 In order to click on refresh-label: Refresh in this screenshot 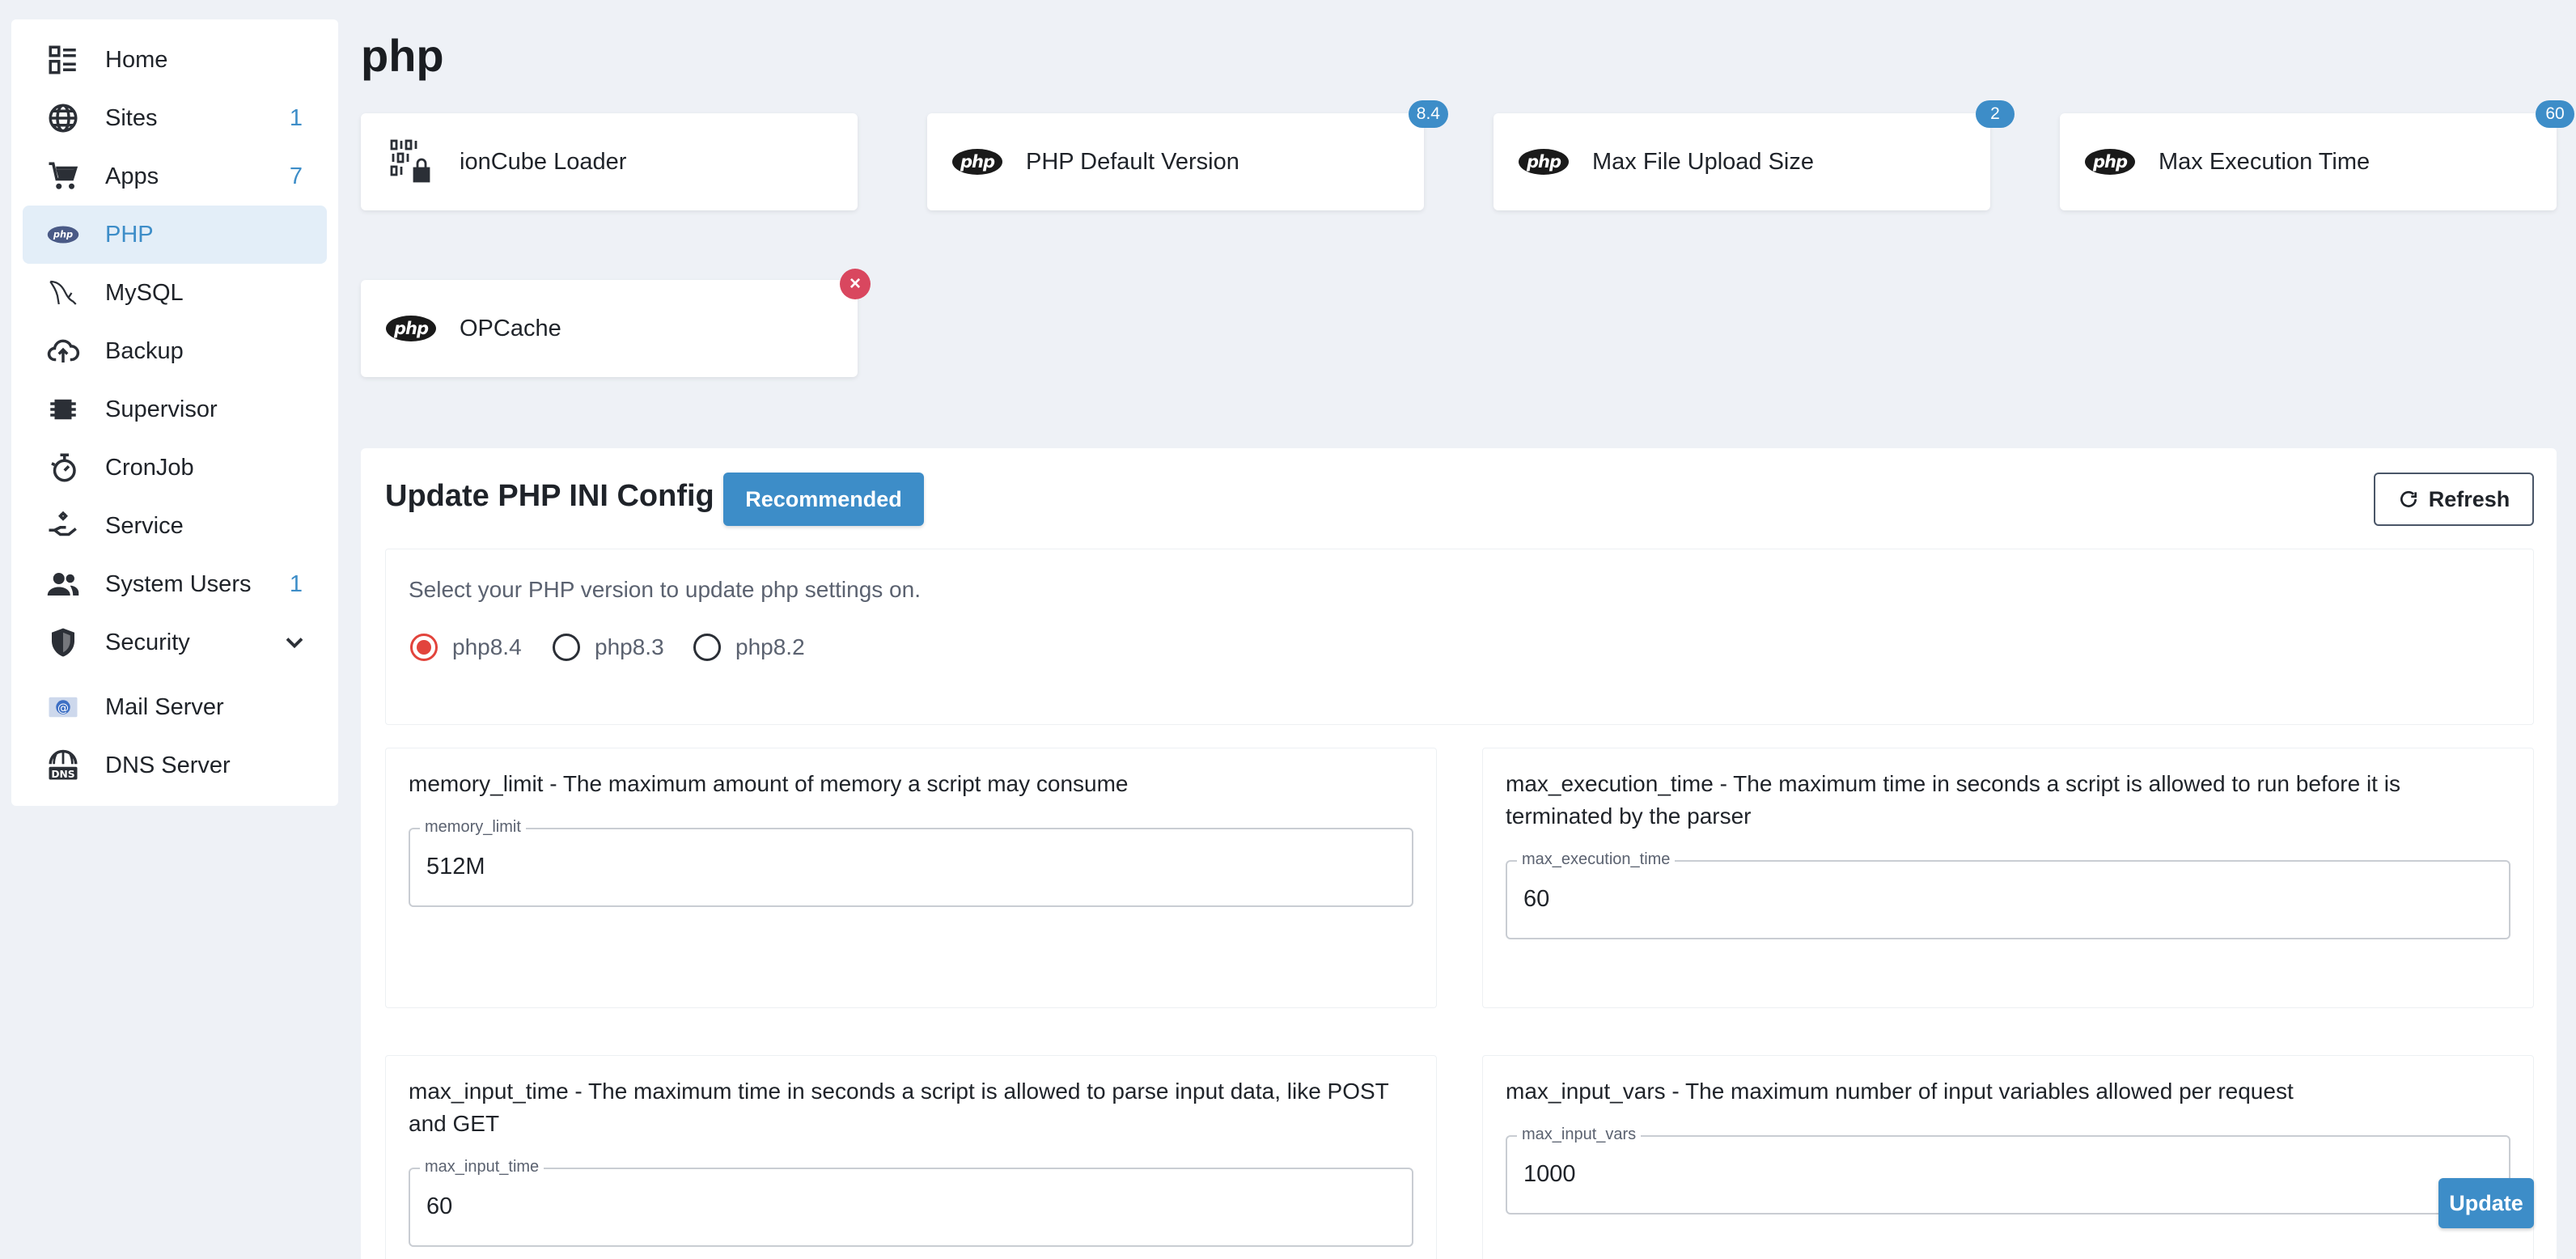, I will do `click(2469, 498)`.